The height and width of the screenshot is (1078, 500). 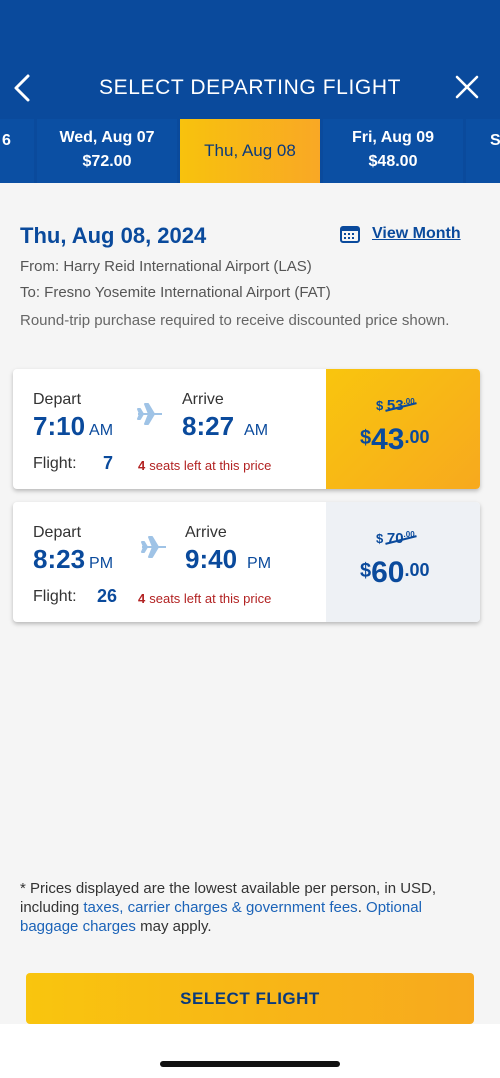 What do you see at coordinates (250, 87) in the screenshot?
I see `page-title: SELECT DEPARTING FLIGHT` at bounding box center [250, 87].